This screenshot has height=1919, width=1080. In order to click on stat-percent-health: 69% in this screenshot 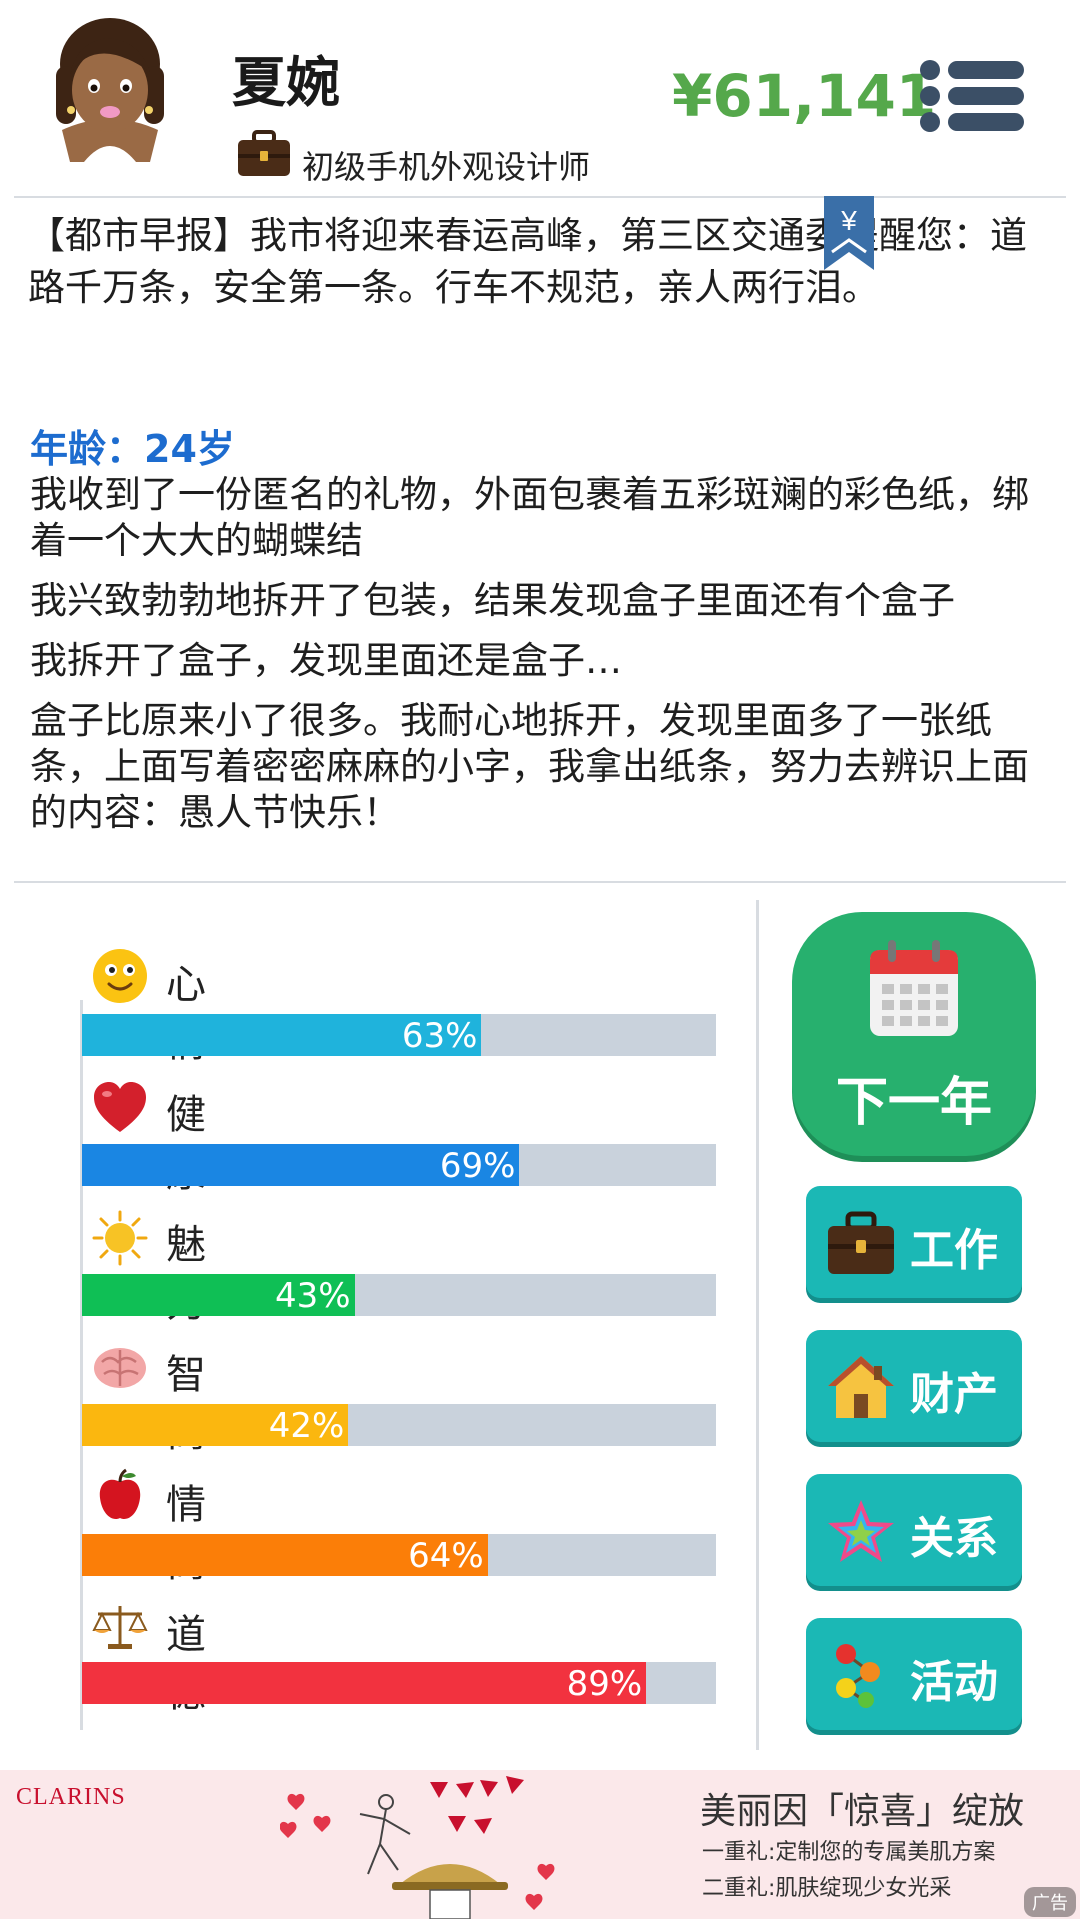, I will do `click(477, 1166)`.